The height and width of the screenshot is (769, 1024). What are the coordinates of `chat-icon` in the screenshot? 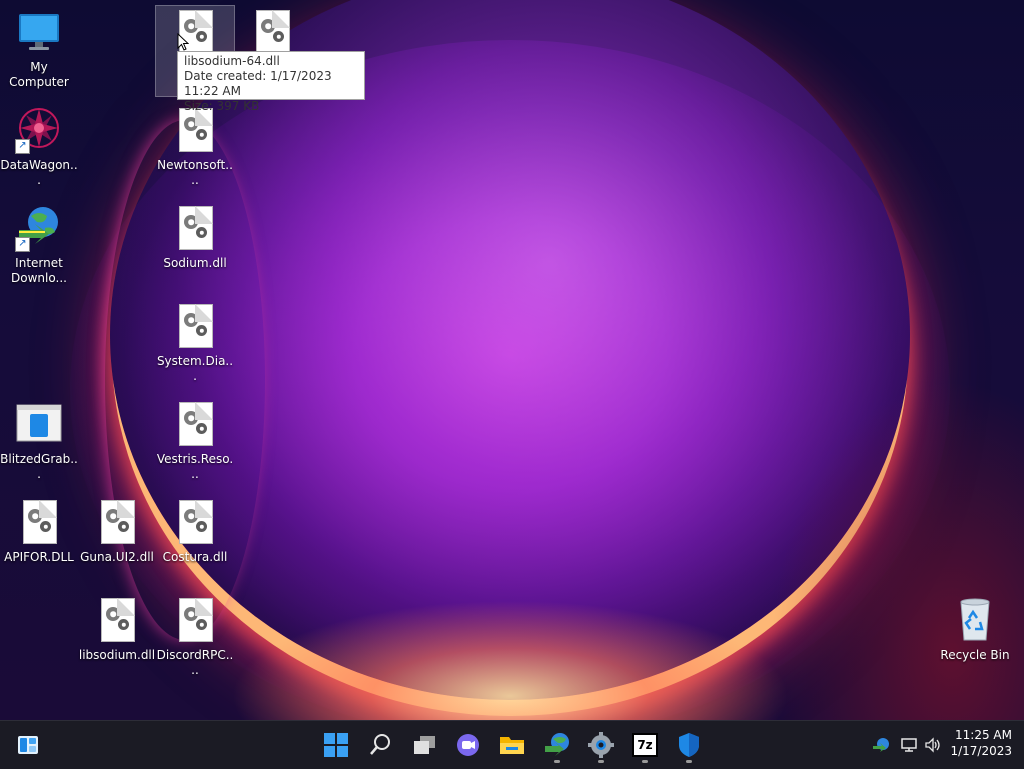 It's located at (468, 745).